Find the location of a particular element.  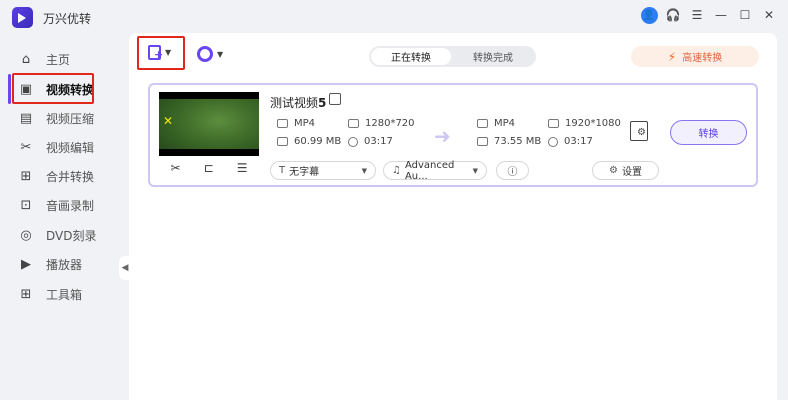

sidebar-item-video-compress: ▤ 视频压缩 is located at coordinates (68, 118).